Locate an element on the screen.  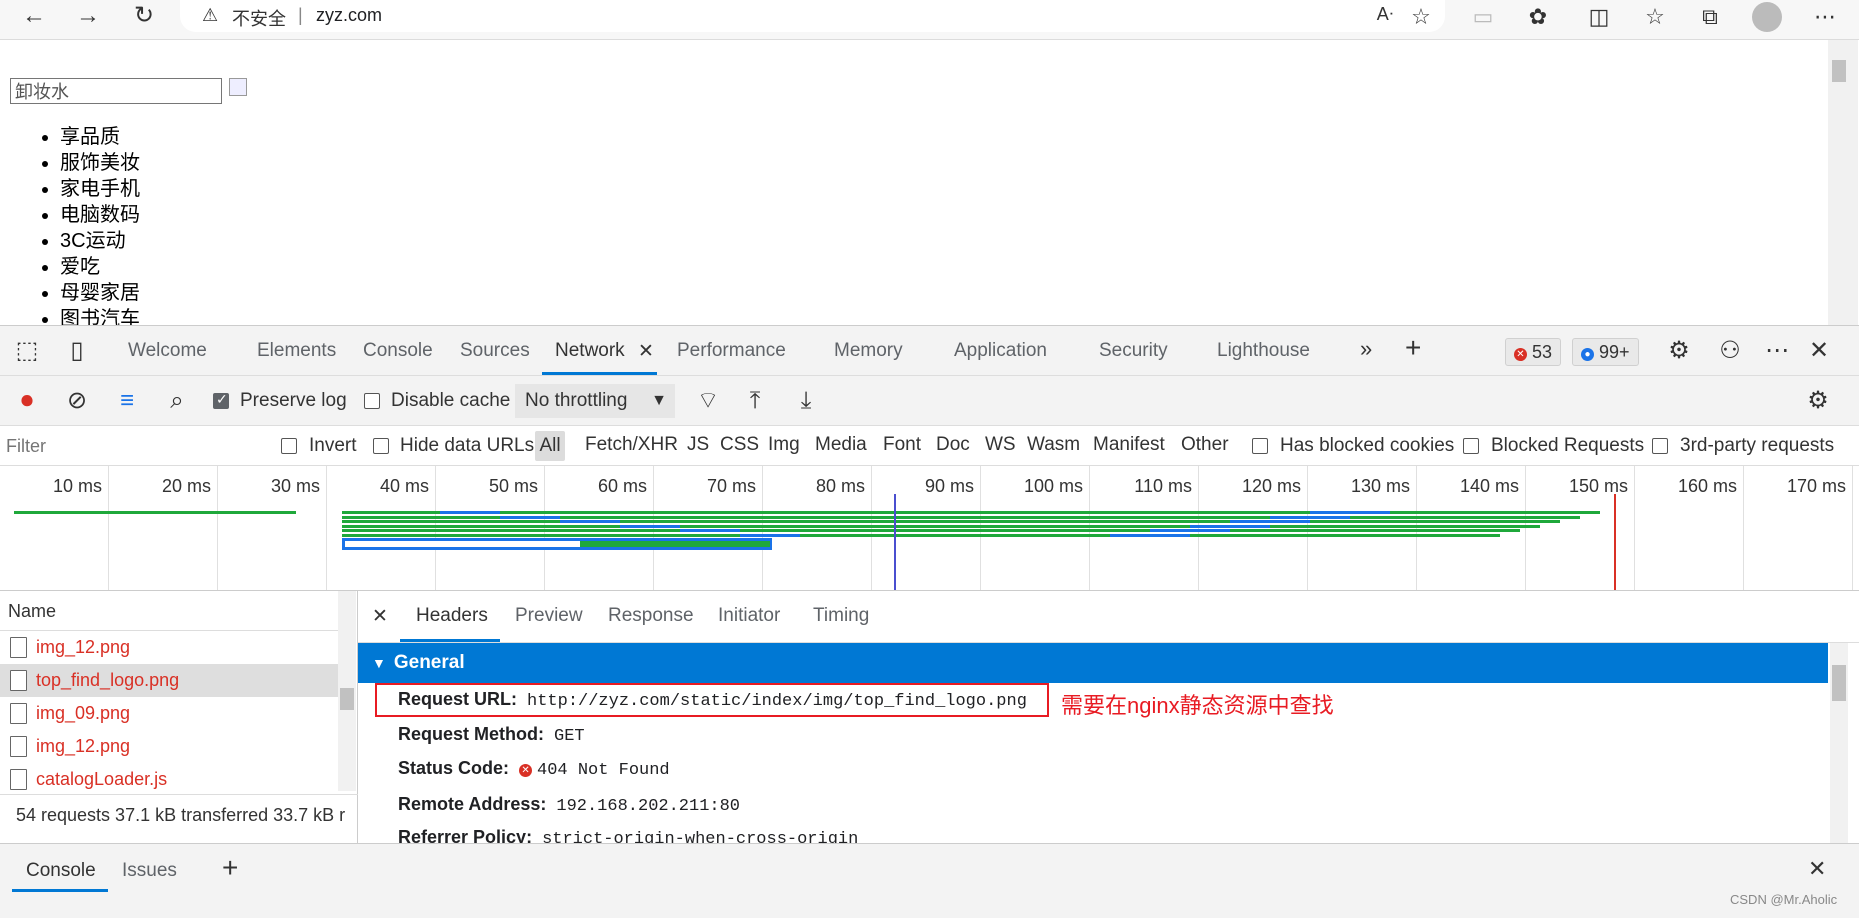
device-toolbar-icon: ▯ is located at coordinates (77, 351).